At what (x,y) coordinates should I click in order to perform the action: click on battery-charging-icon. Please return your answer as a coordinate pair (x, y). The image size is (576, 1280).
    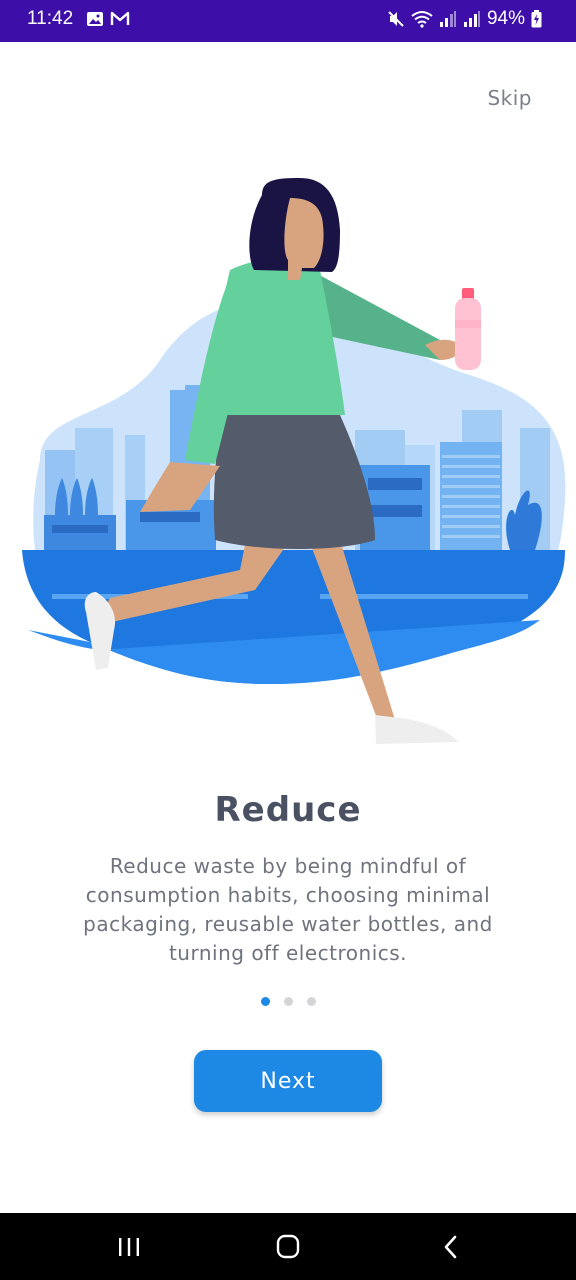
    Looking at the image, I should click on (536, 19).